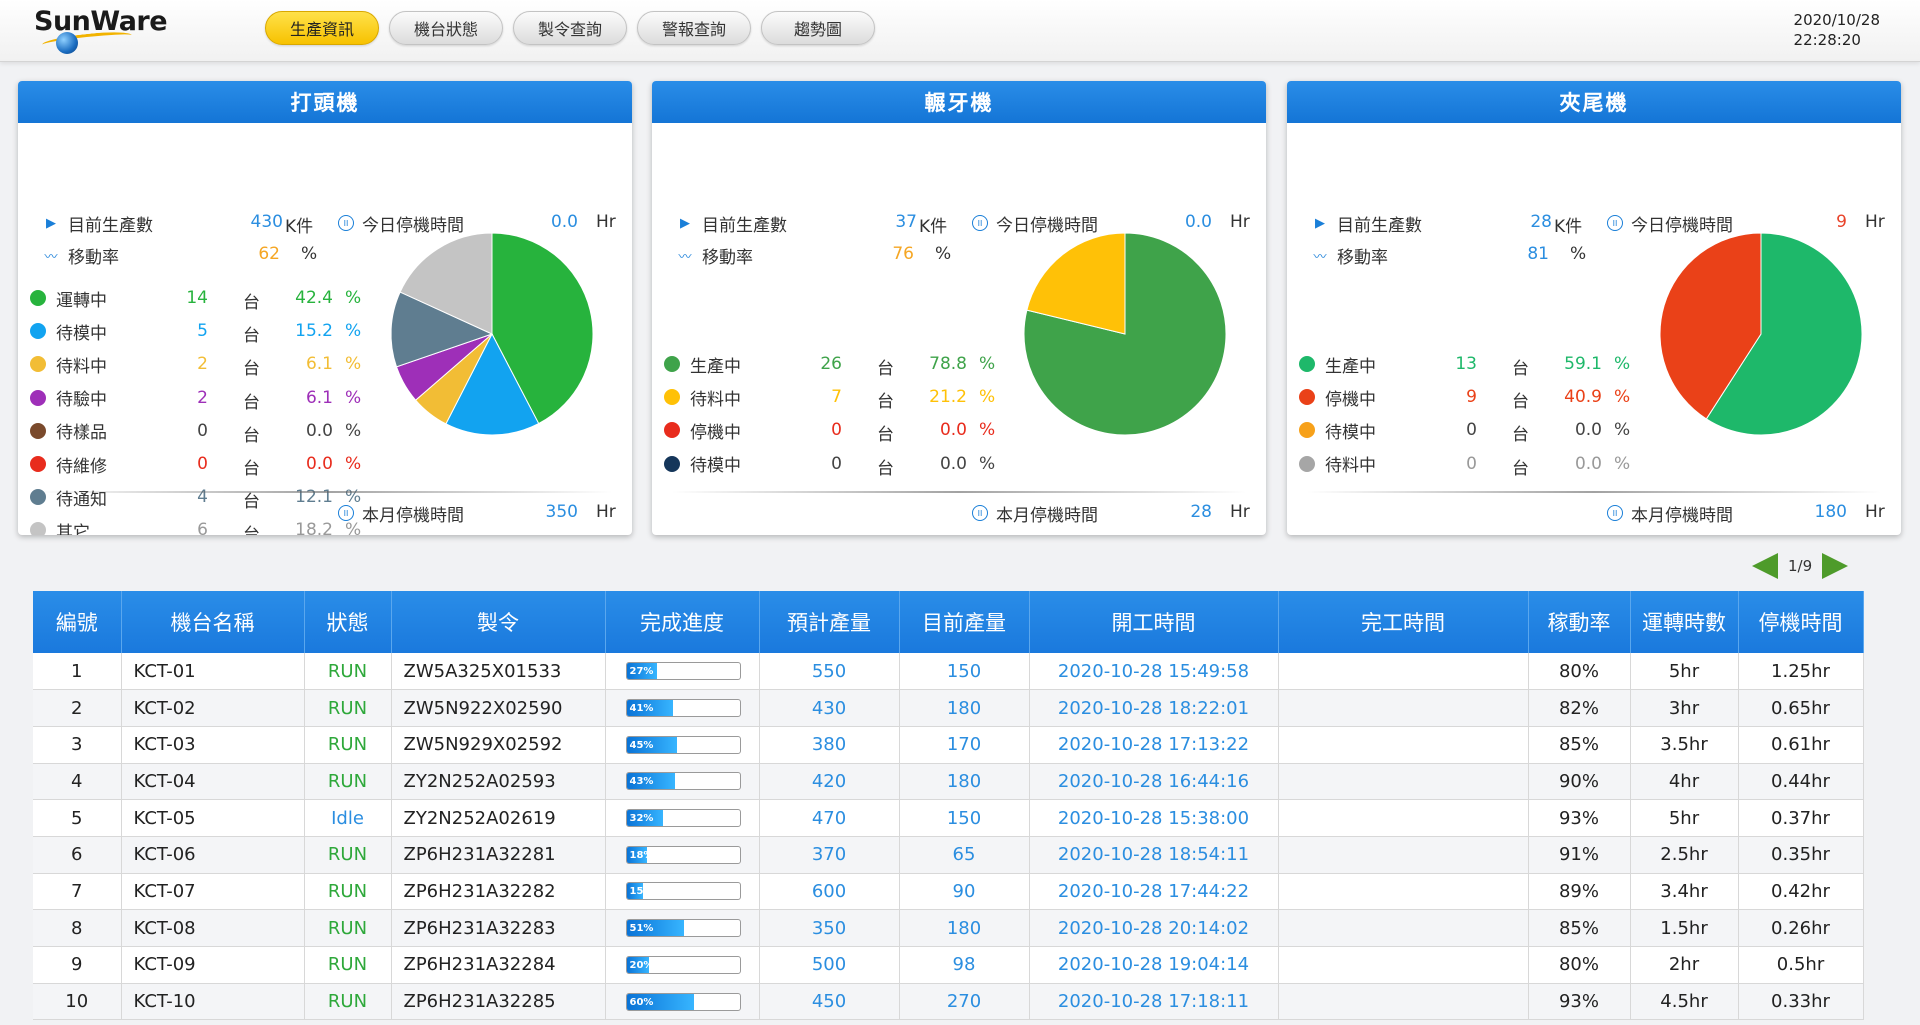 Image resolution: width=1920 pixels, height=1025 pixels. I want to click on current-output: 180, so click(964, 708).